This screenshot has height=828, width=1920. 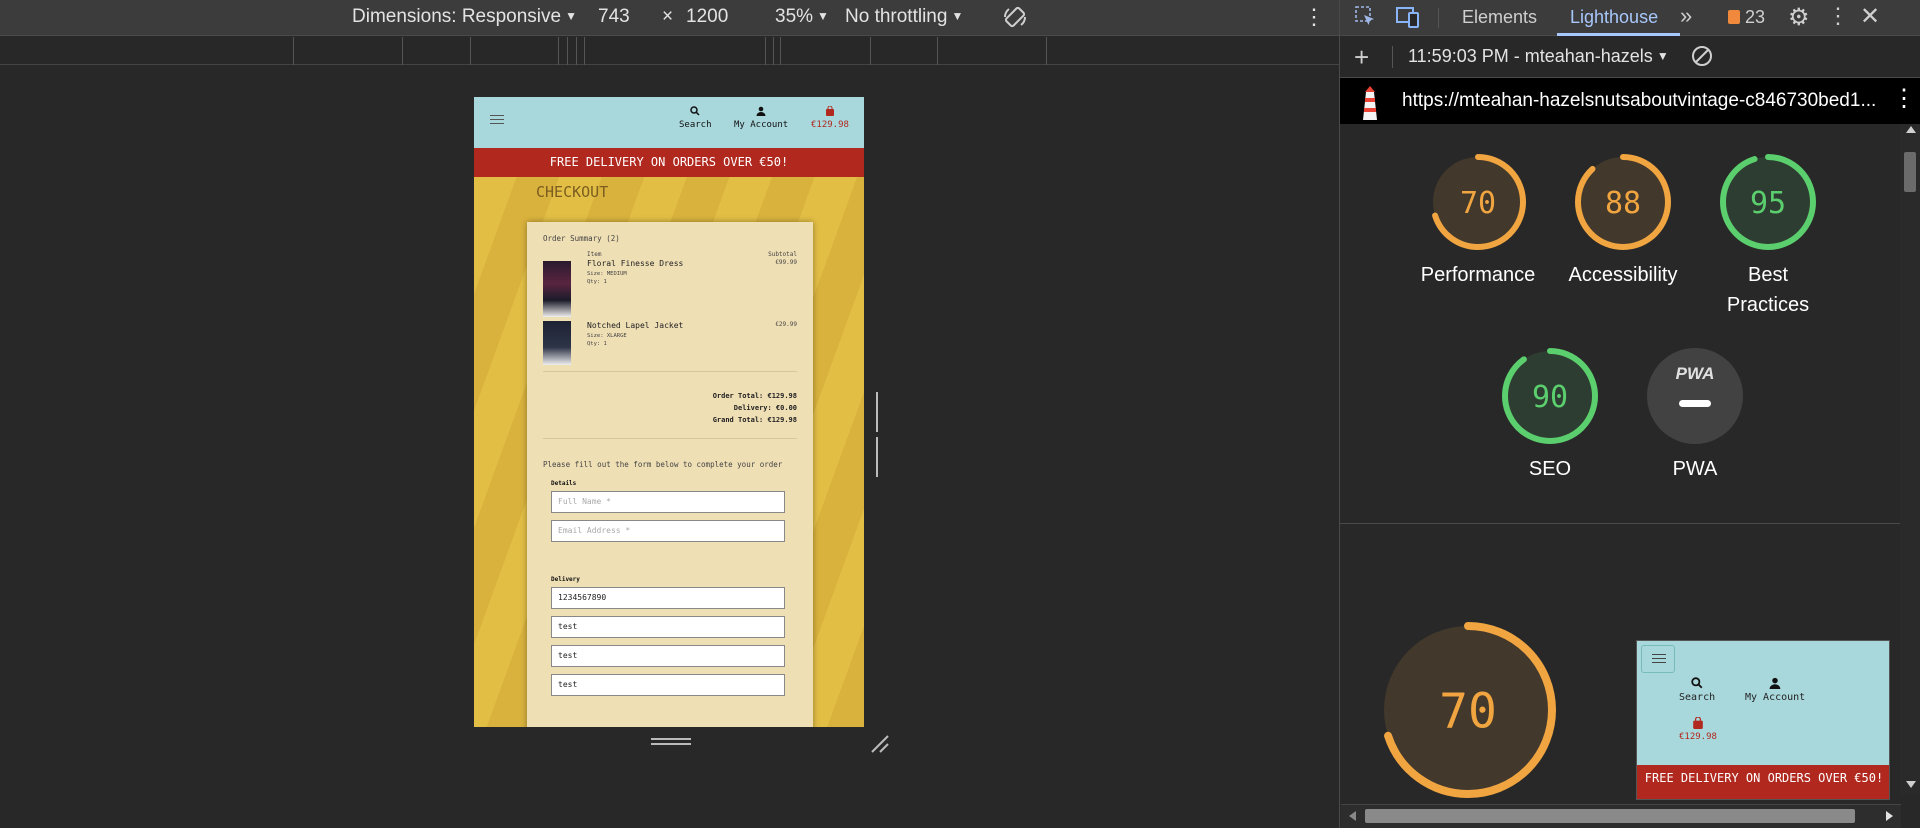 What do you see at coordinates (707, 17) in the screenshot?
I see `height-input: 1200` at bounding box center [707, 17].